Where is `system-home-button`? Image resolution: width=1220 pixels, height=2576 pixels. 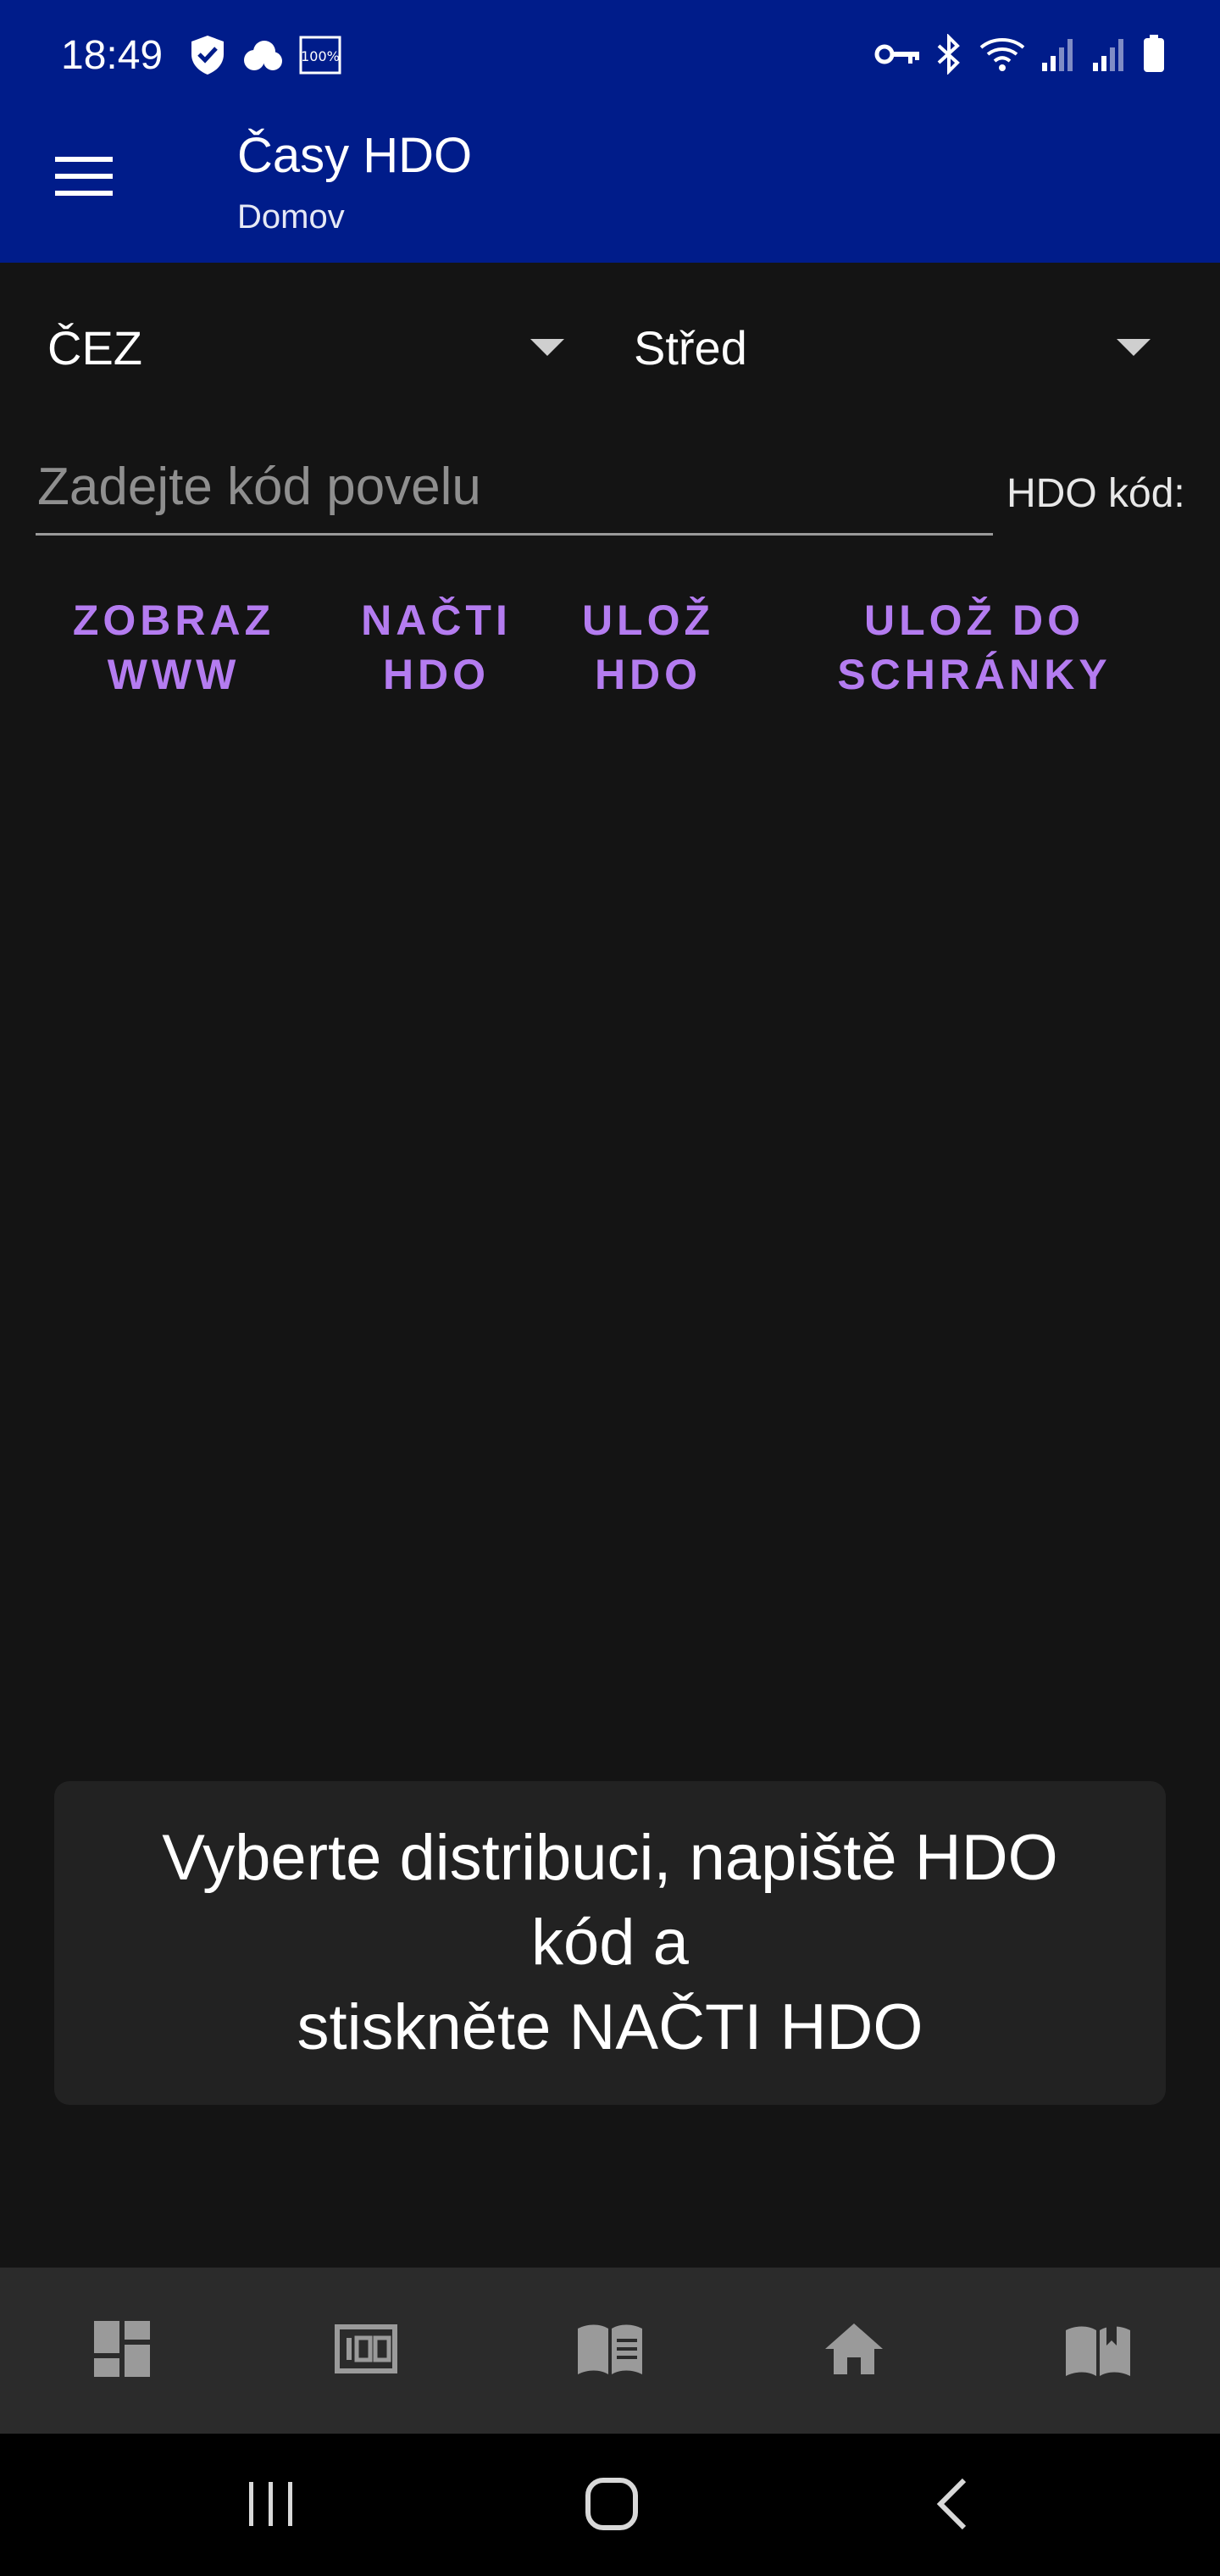
system-home-button is located at coordinates (612, 2506).